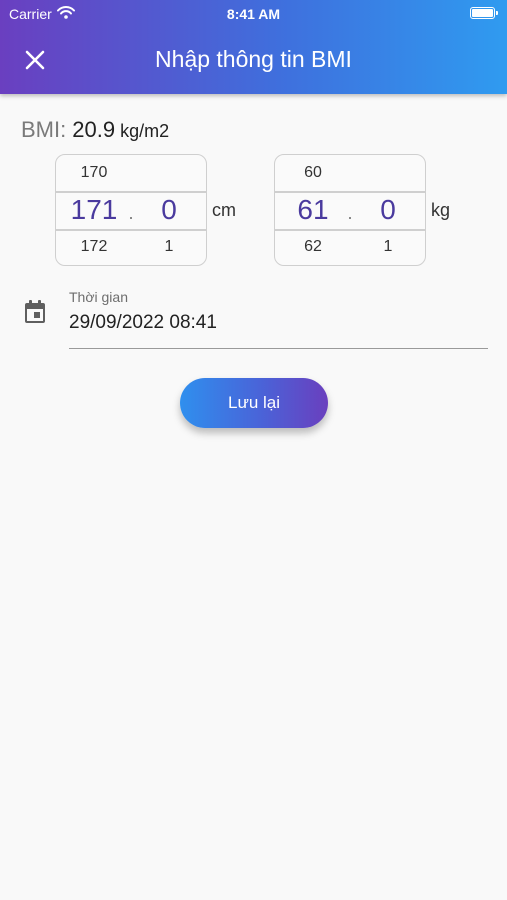 This screenshot has height=900, width=507. What do you see at coordinates (388, 210) in the screenshot?
I see `weight-decimal-value: 0` at bounding box center [388, 210].